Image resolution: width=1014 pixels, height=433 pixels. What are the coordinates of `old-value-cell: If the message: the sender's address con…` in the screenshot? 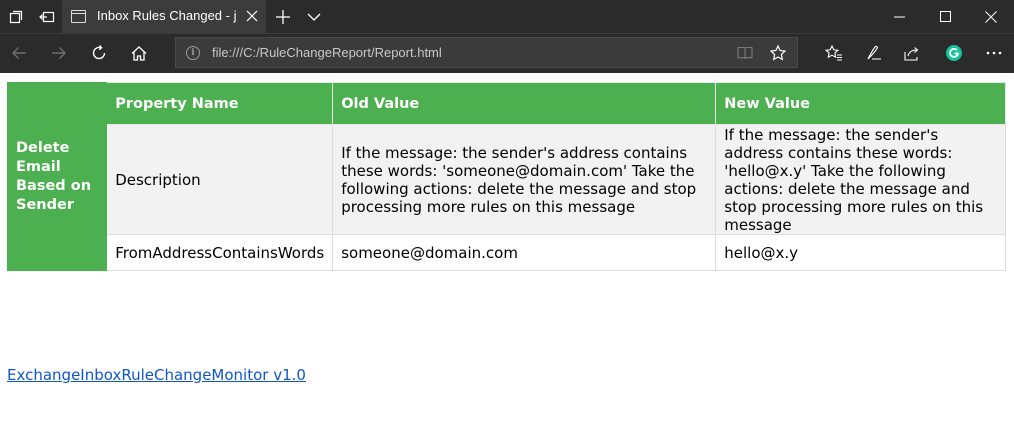 It's located at (524, 179).